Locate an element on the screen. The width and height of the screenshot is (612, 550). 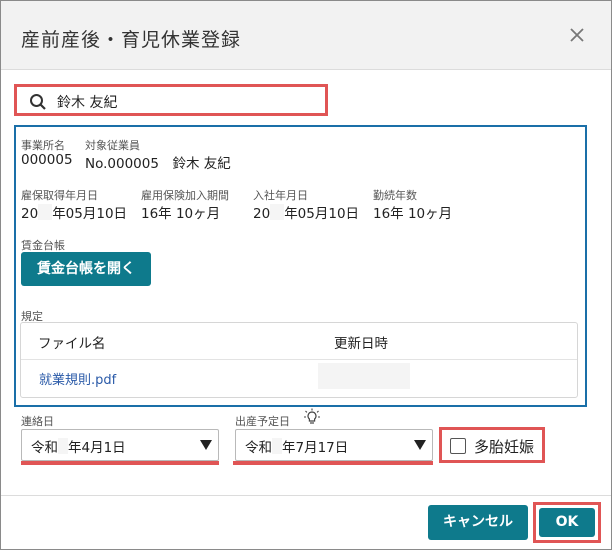
due-date-highlight is located at coordinates (333, 463).